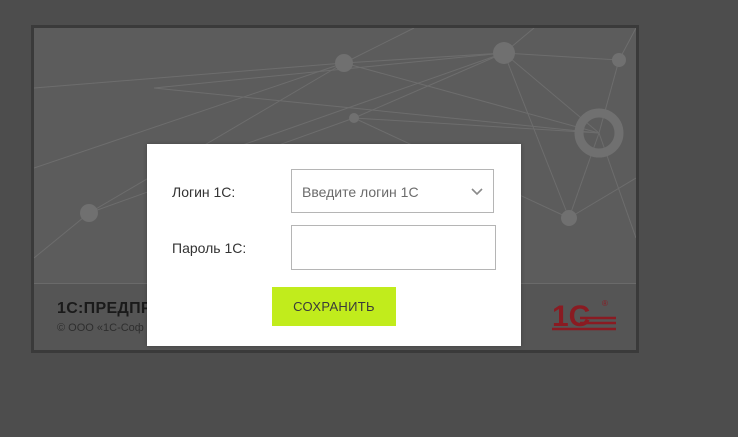 The image size is (738, 437). Describe the element at coordinates (393, 247) in the screenshot. I see `password-input` at that location.